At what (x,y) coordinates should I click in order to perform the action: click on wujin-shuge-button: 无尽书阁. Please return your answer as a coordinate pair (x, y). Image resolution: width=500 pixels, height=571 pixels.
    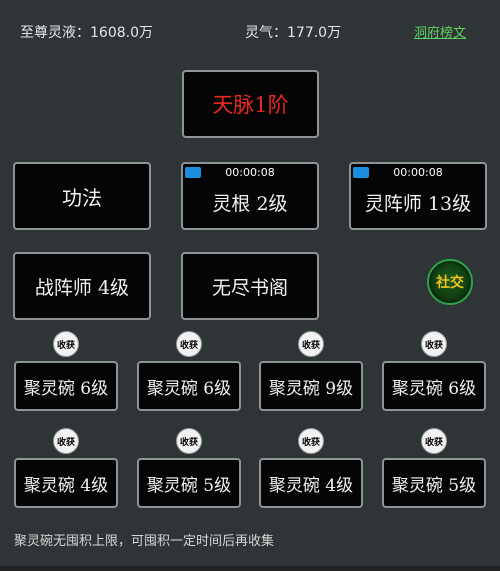
    Looking at the image, I should click on (250, 286).